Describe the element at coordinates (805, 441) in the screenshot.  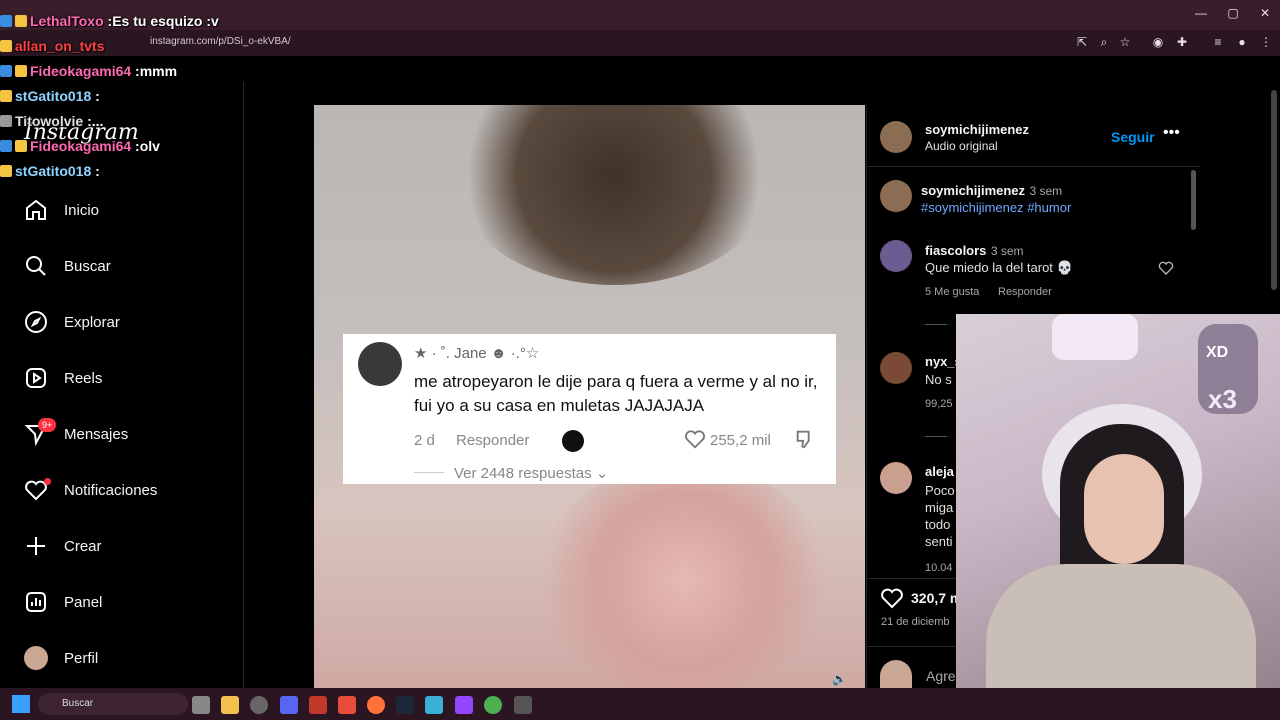
I see `dislike-icon` at that location.